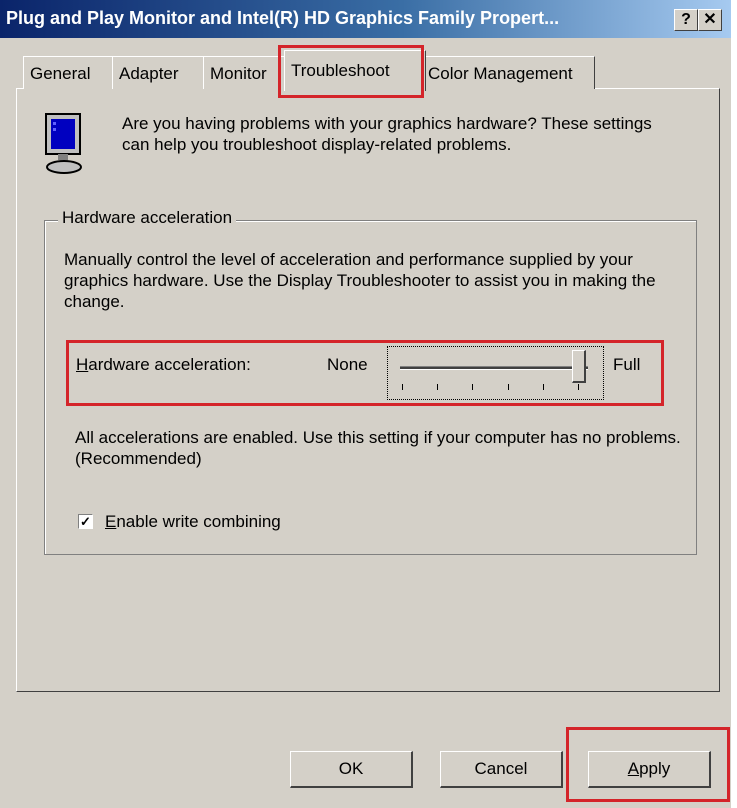  I want to click on slider-min-label: None, so click(347, 364).